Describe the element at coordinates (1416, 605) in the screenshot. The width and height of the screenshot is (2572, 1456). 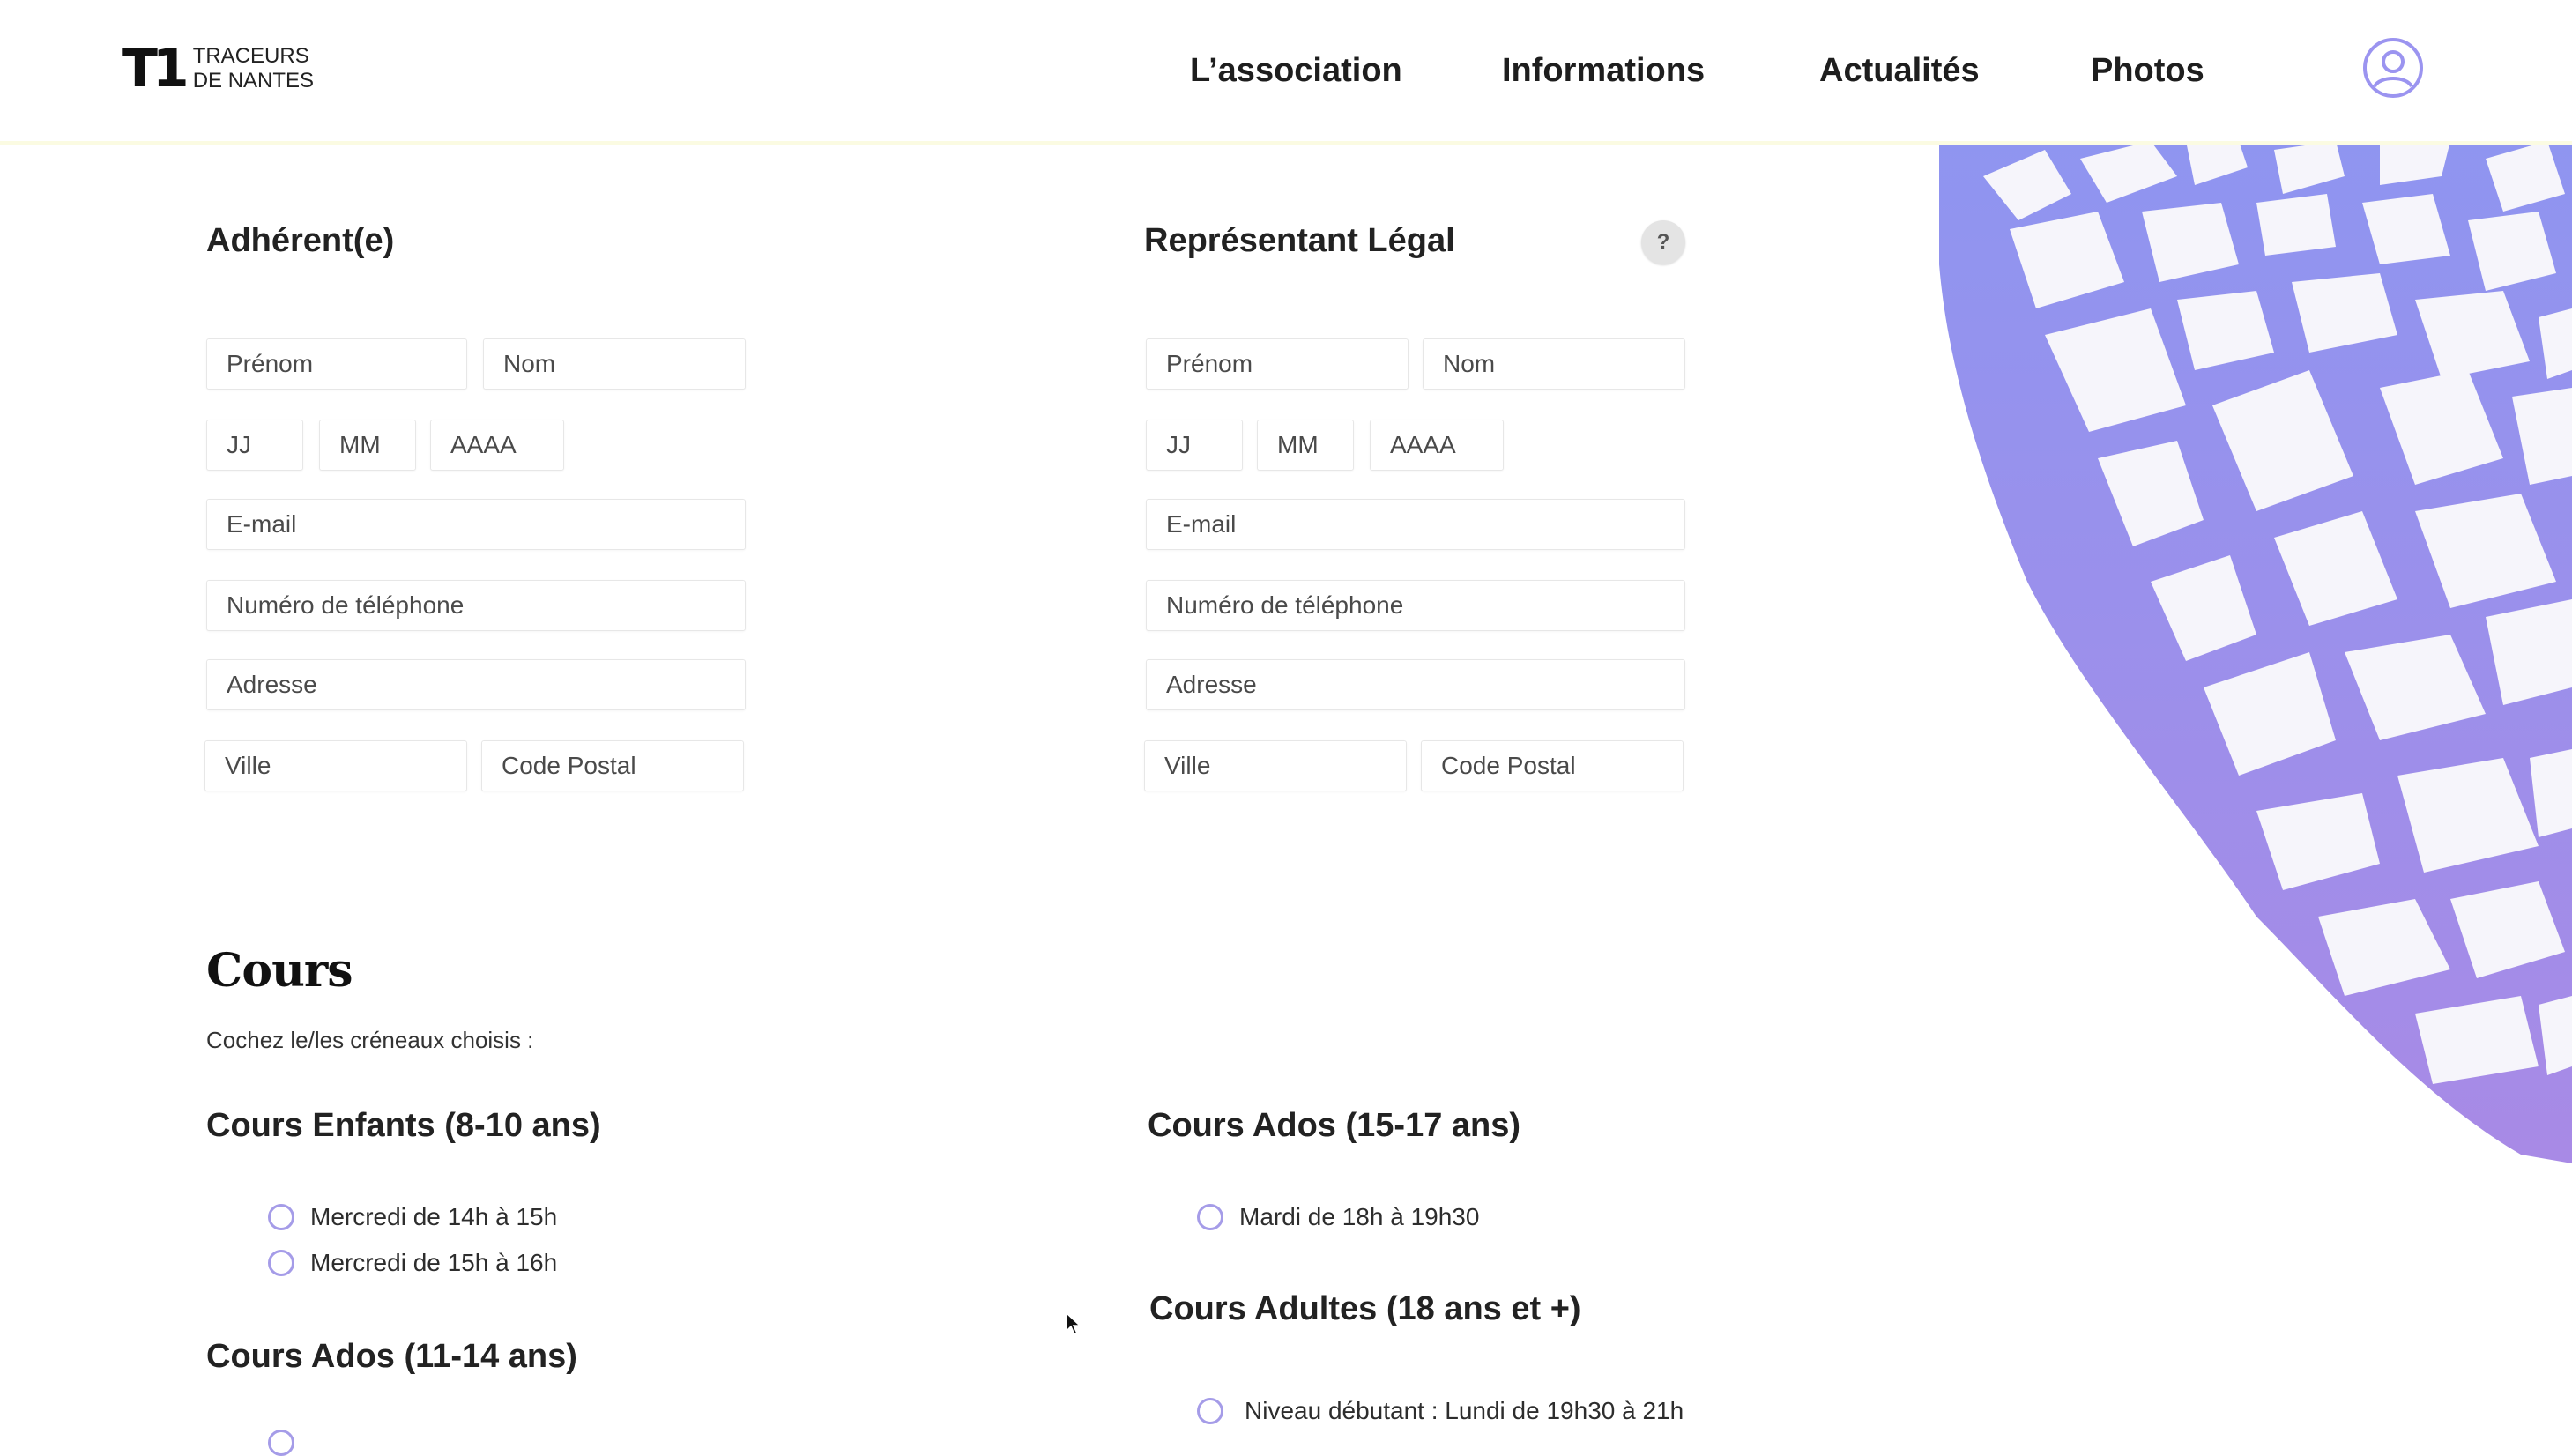
I see `representant-telephone-input` at that location.